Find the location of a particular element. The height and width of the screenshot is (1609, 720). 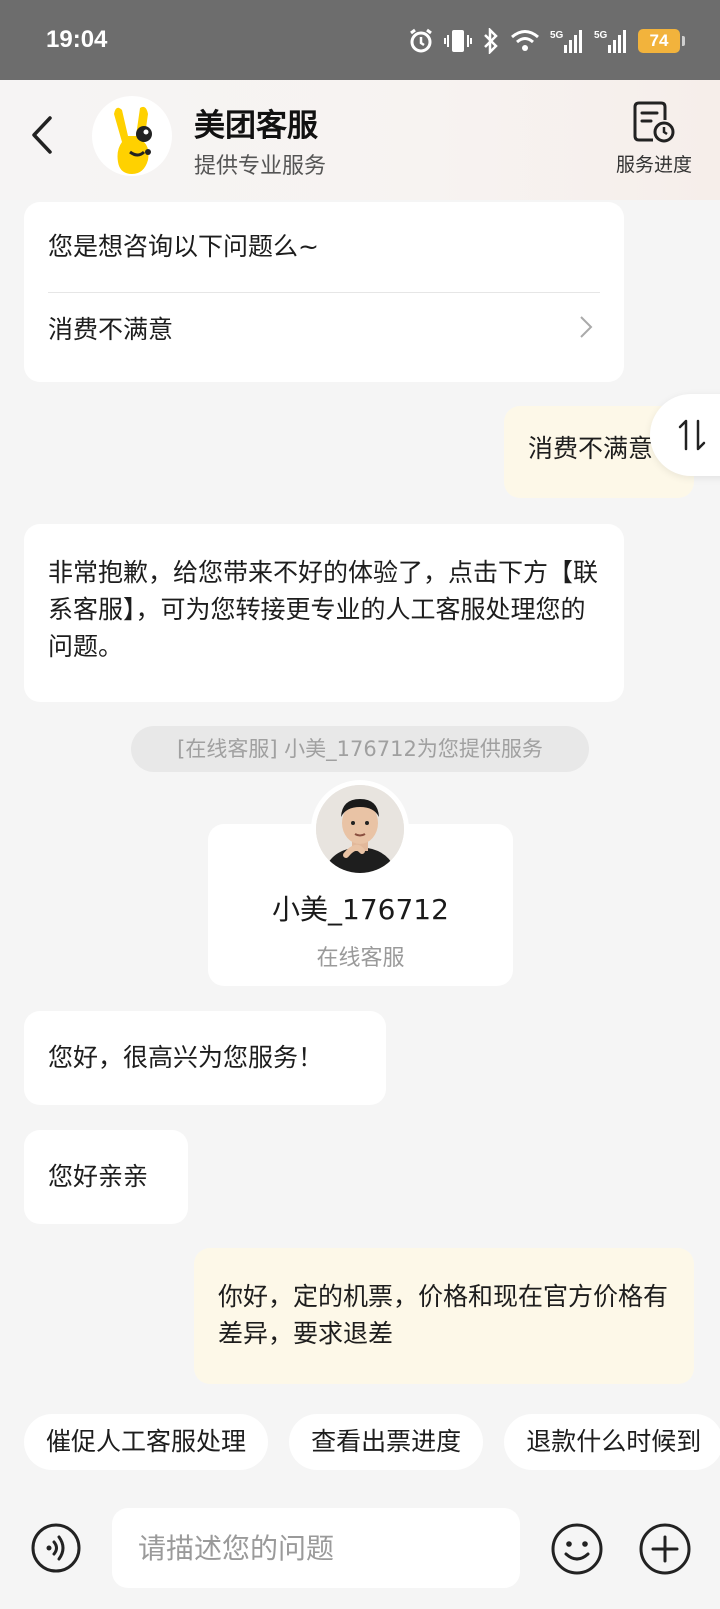

service-progress-button: 服务进度 is located at coordinates (654, 140).